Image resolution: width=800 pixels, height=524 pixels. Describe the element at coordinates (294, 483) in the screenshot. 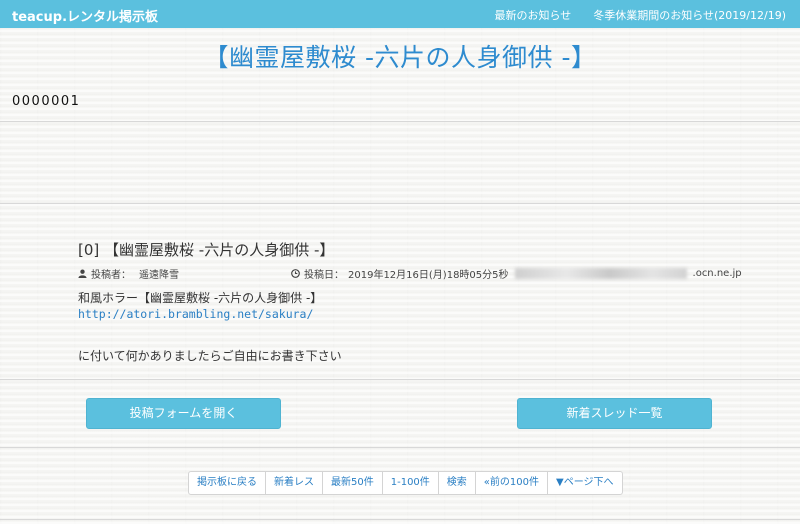

I see `pager-new-replies: 新着レス` at that location.